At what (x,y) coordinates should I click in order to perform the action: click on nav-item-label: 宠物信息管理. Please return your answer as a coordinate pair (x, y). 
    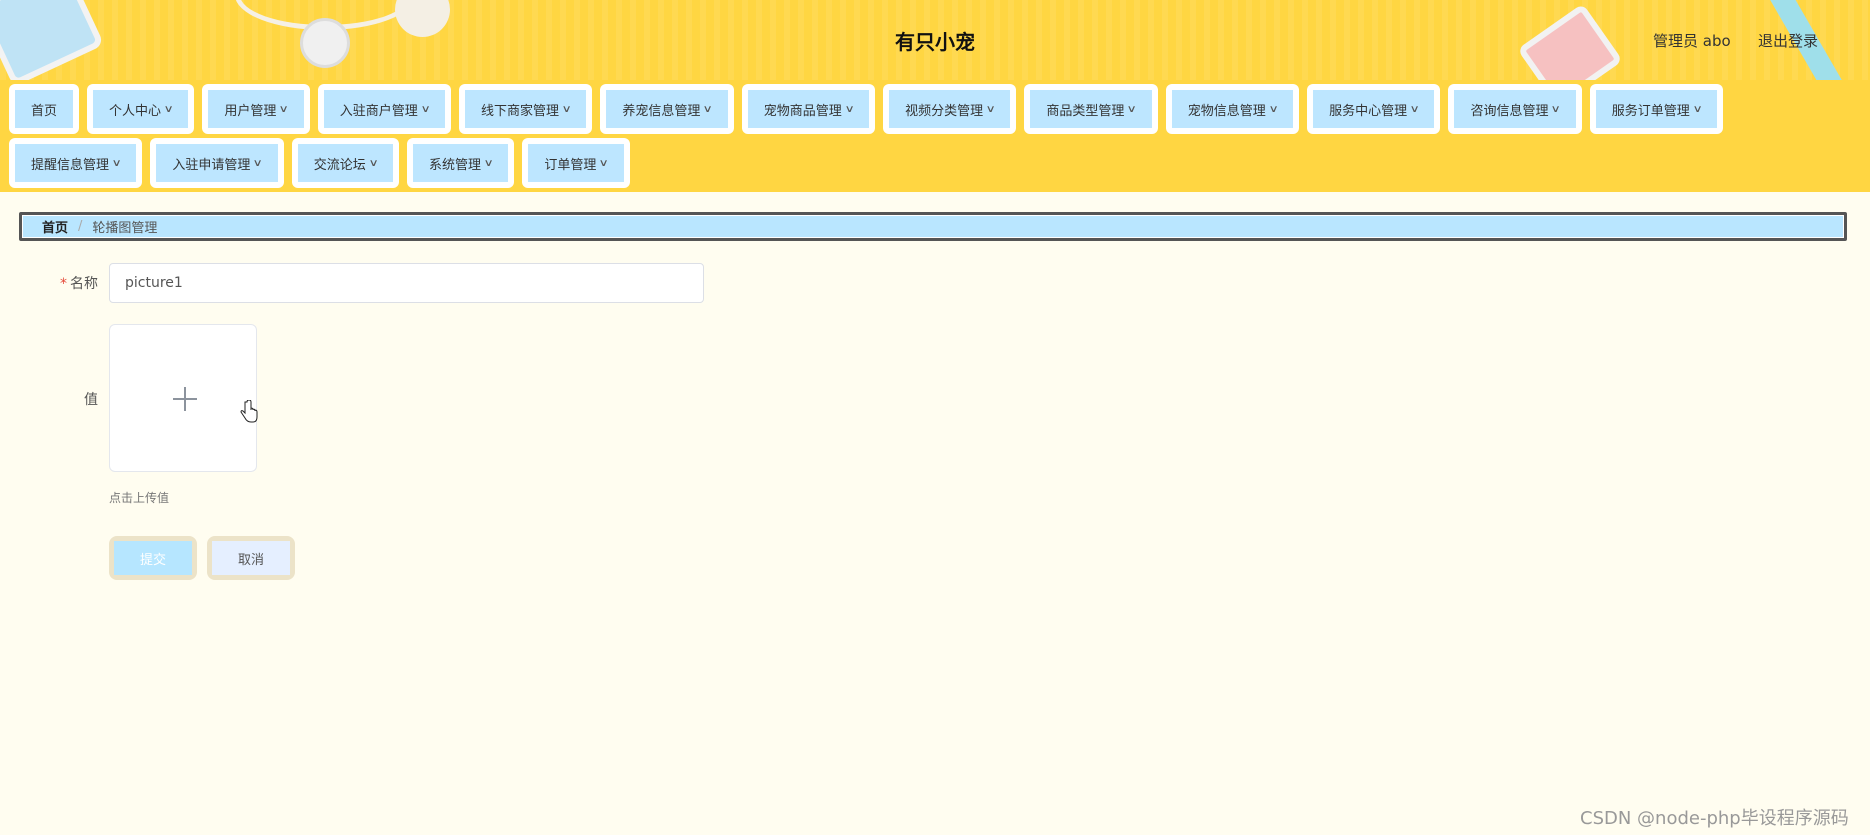
    Looking at the image, I should click on (1226, 111).